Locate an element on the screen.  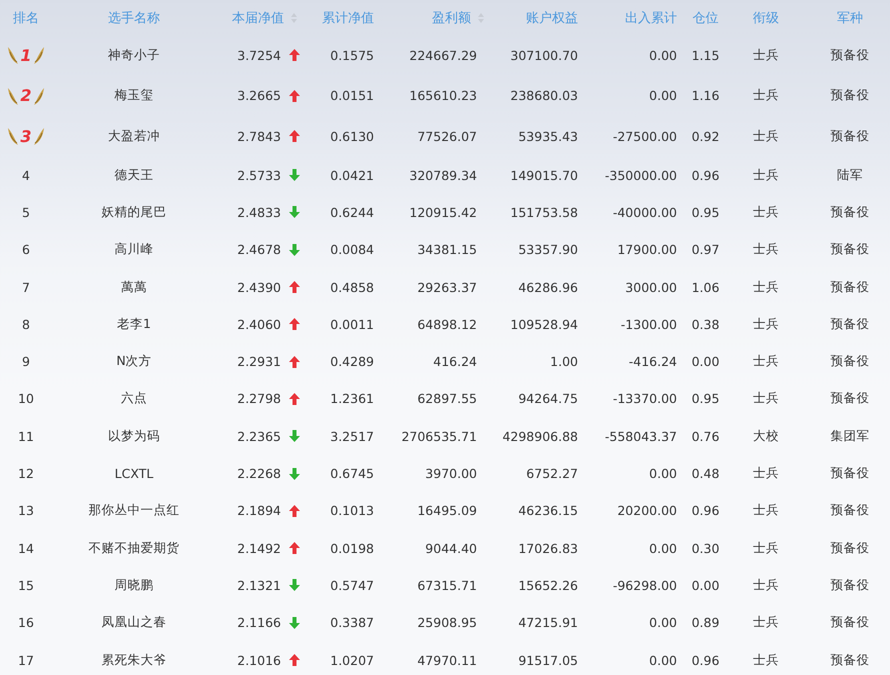
table-cell: 46286.96 is located at coordinates (548, 287).